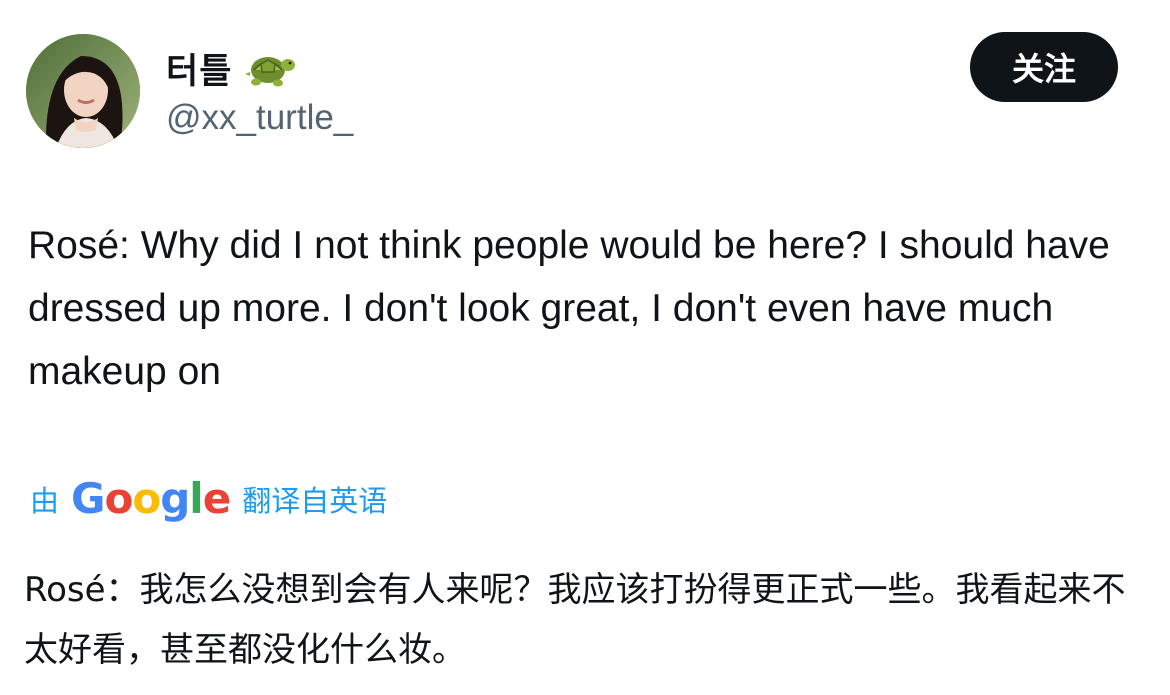 The image size is (1170, 695). I want to click on turtle-icon, so click(270, 72).